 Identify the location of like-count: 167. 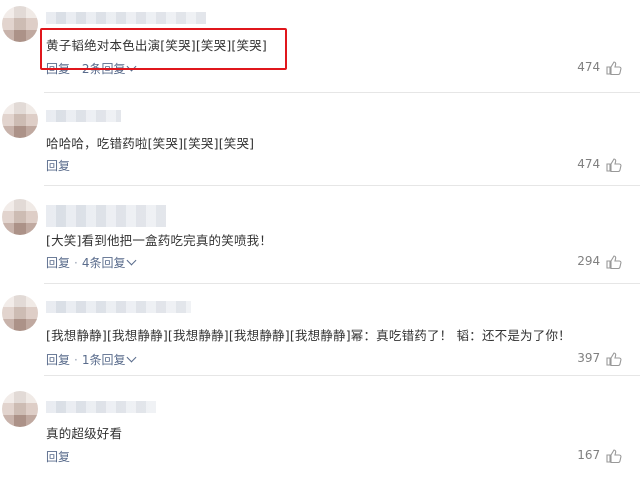
(589, 455).